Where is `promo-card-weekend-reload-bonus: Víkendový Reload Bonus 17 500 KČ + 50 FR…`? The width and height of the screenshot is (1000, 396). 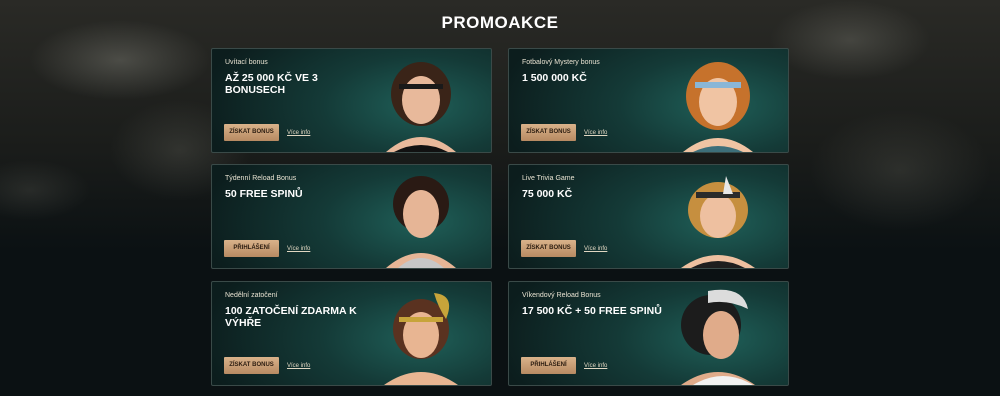
promo-card-weekend-reload-bonus: Víkendový Reload Bonus 17 500 KČ + 50 FR… is located at coordinates (648, 333).